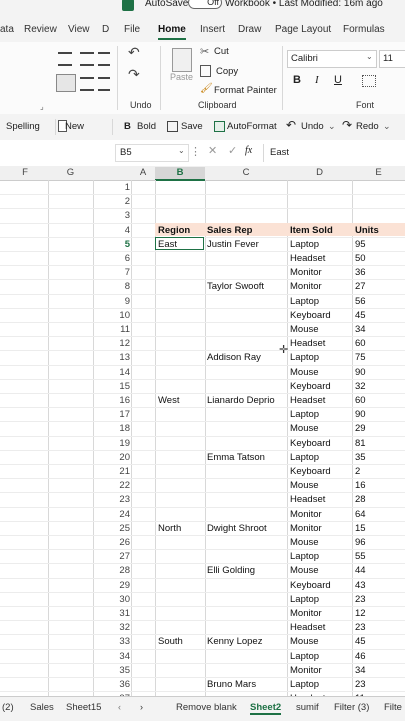 The height and width of the screenshot is (721, 405). I want to click on bold-icon: B, so click(127, 126).